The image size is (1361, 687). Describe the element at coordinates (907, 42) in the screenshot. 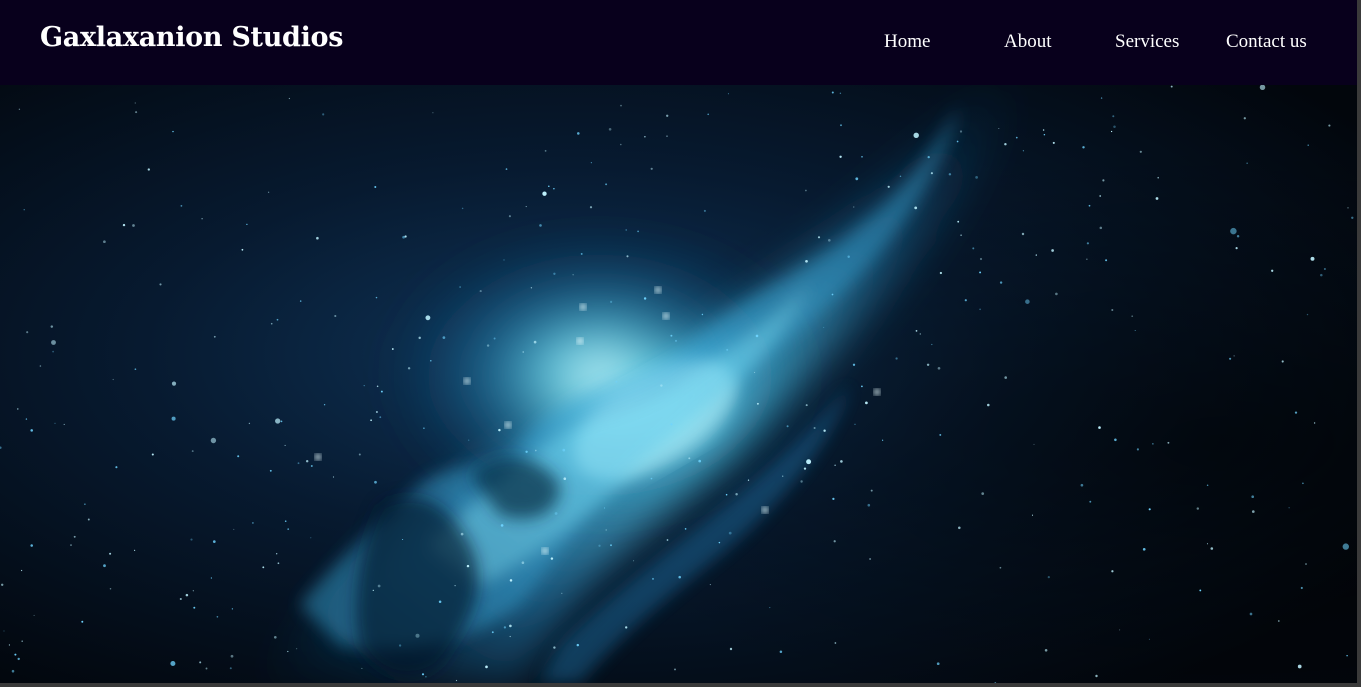

I see `nav-link-home: Home` at that location.